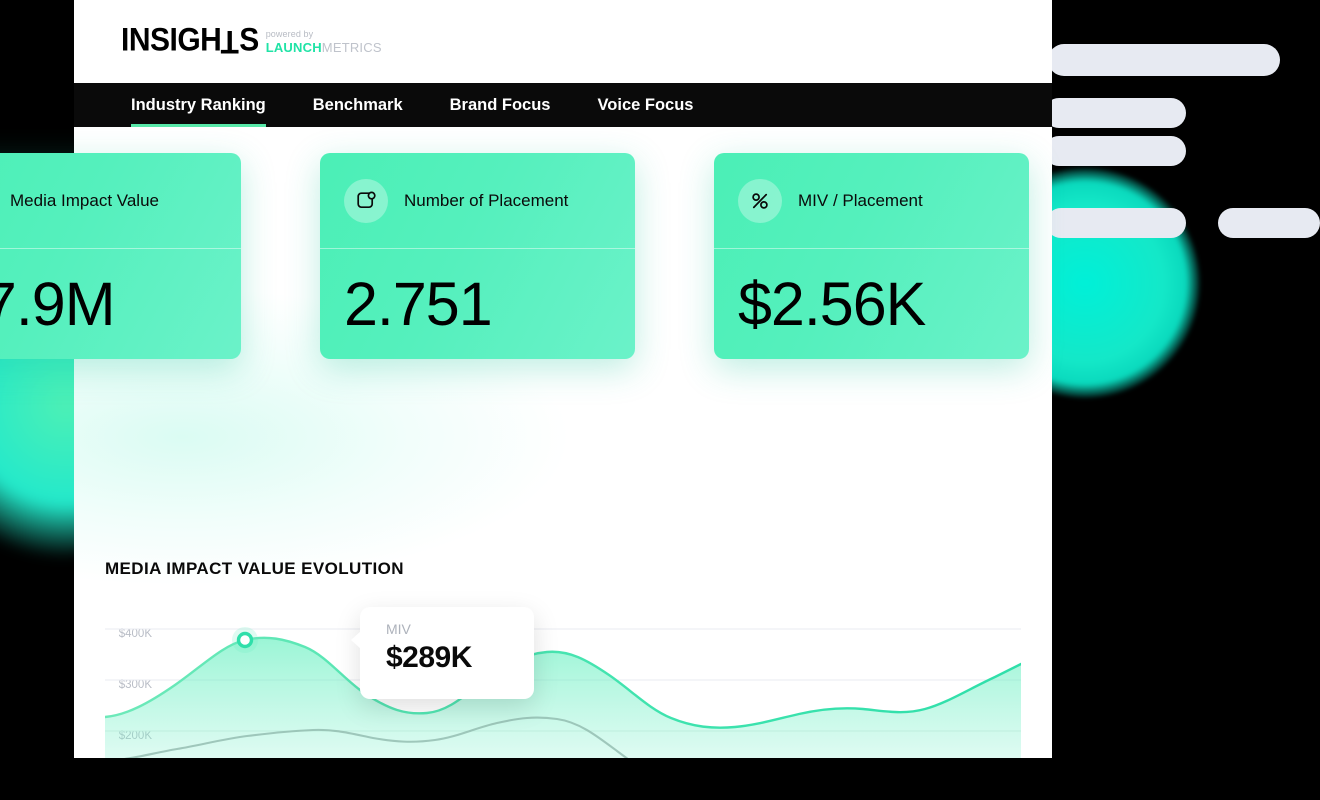  I want to click on chart-tooltip: MIV $289K, so click(442, 653).